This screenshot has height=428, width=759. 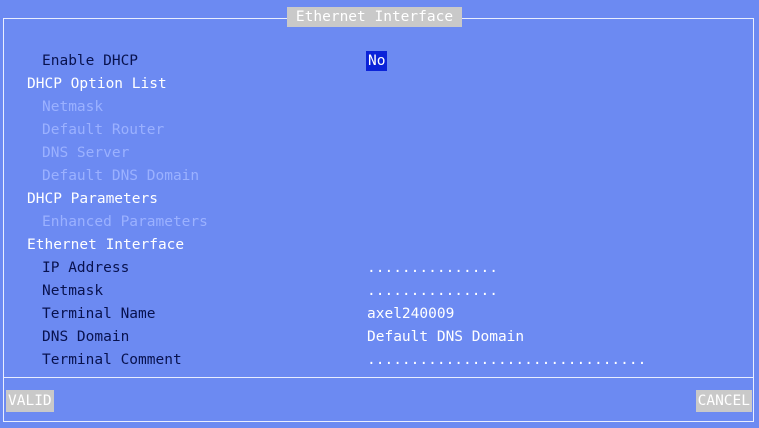 What do you see at coordinates (86, 268) in the screenshot?
I see `ip-address-label: IP Address` at bounding box center [86, 268].